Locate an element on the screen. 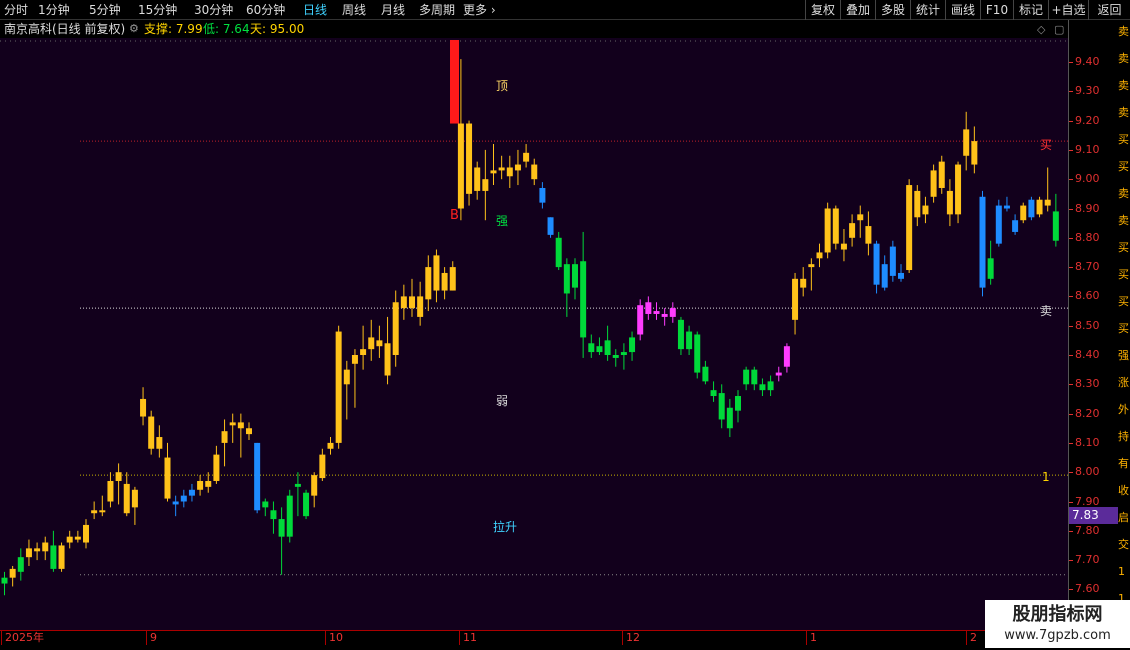  period-tab-weekly: 周线 is located at coordinates (354, 10).